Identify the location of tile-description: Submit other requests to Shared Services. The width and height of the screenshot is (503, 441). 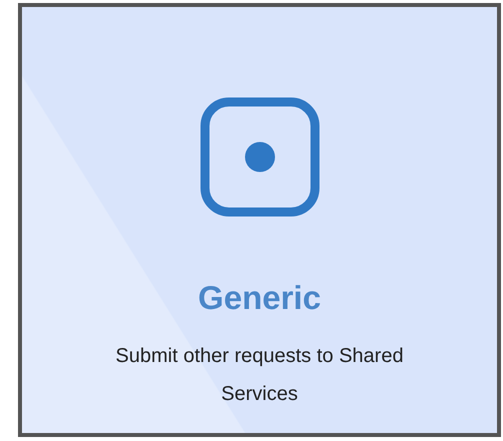
(259, 375).